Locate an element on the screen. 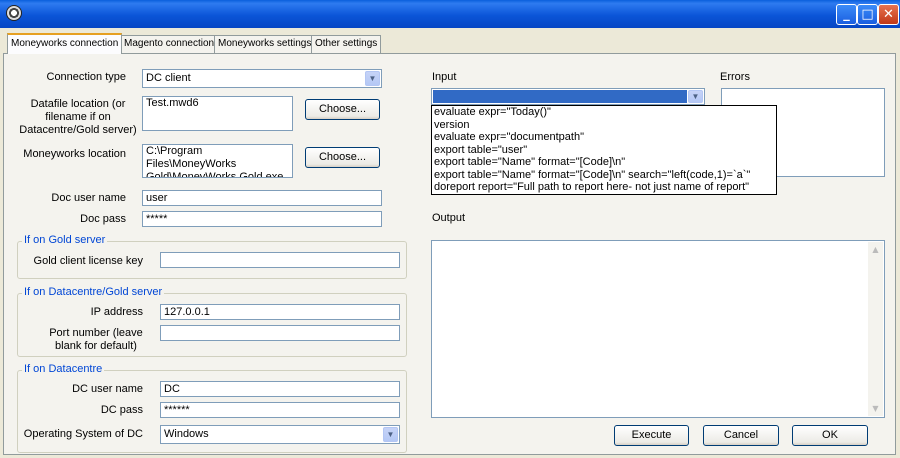 Image resolution: width=900 pixels, height=458 pixels. dc-user-name-field: DC is located at coordinates (280, 389).